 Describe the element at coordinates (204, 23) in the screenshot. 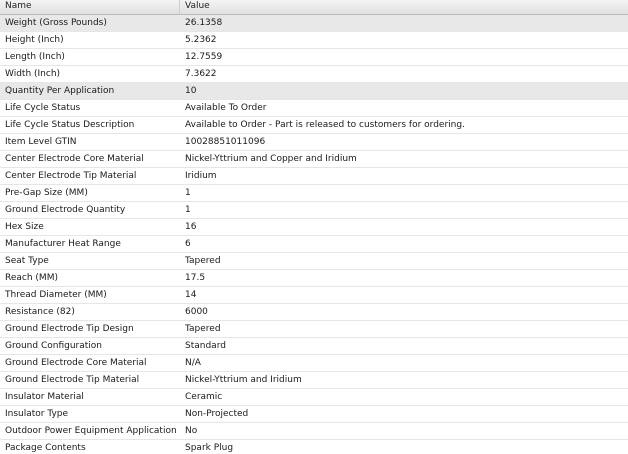

I see `row-value-cell: 26.1358` at that location.